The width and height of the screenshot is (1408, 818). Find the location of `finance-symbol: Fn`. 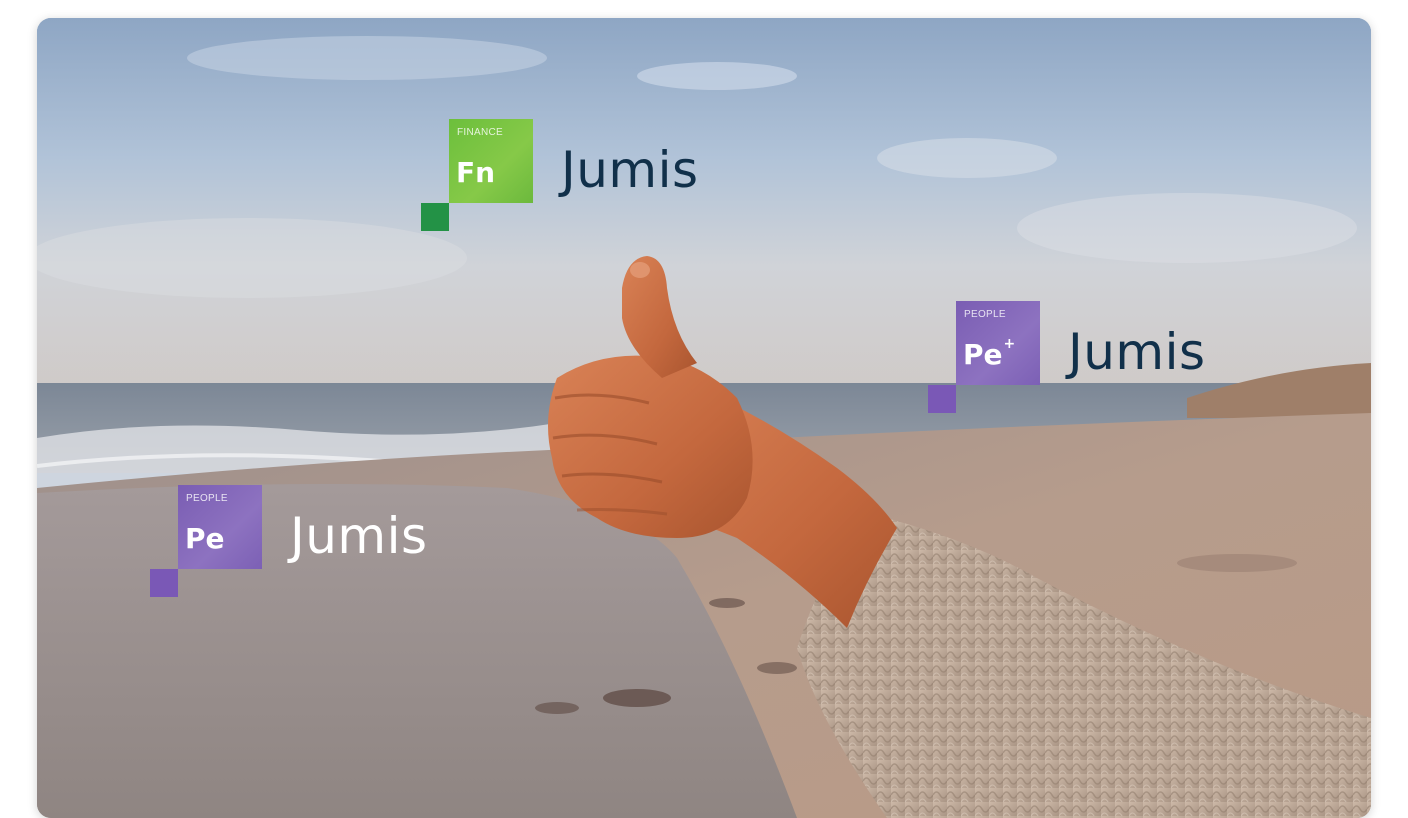

finance-symbol: Fn is located at coordinates (476, 172).